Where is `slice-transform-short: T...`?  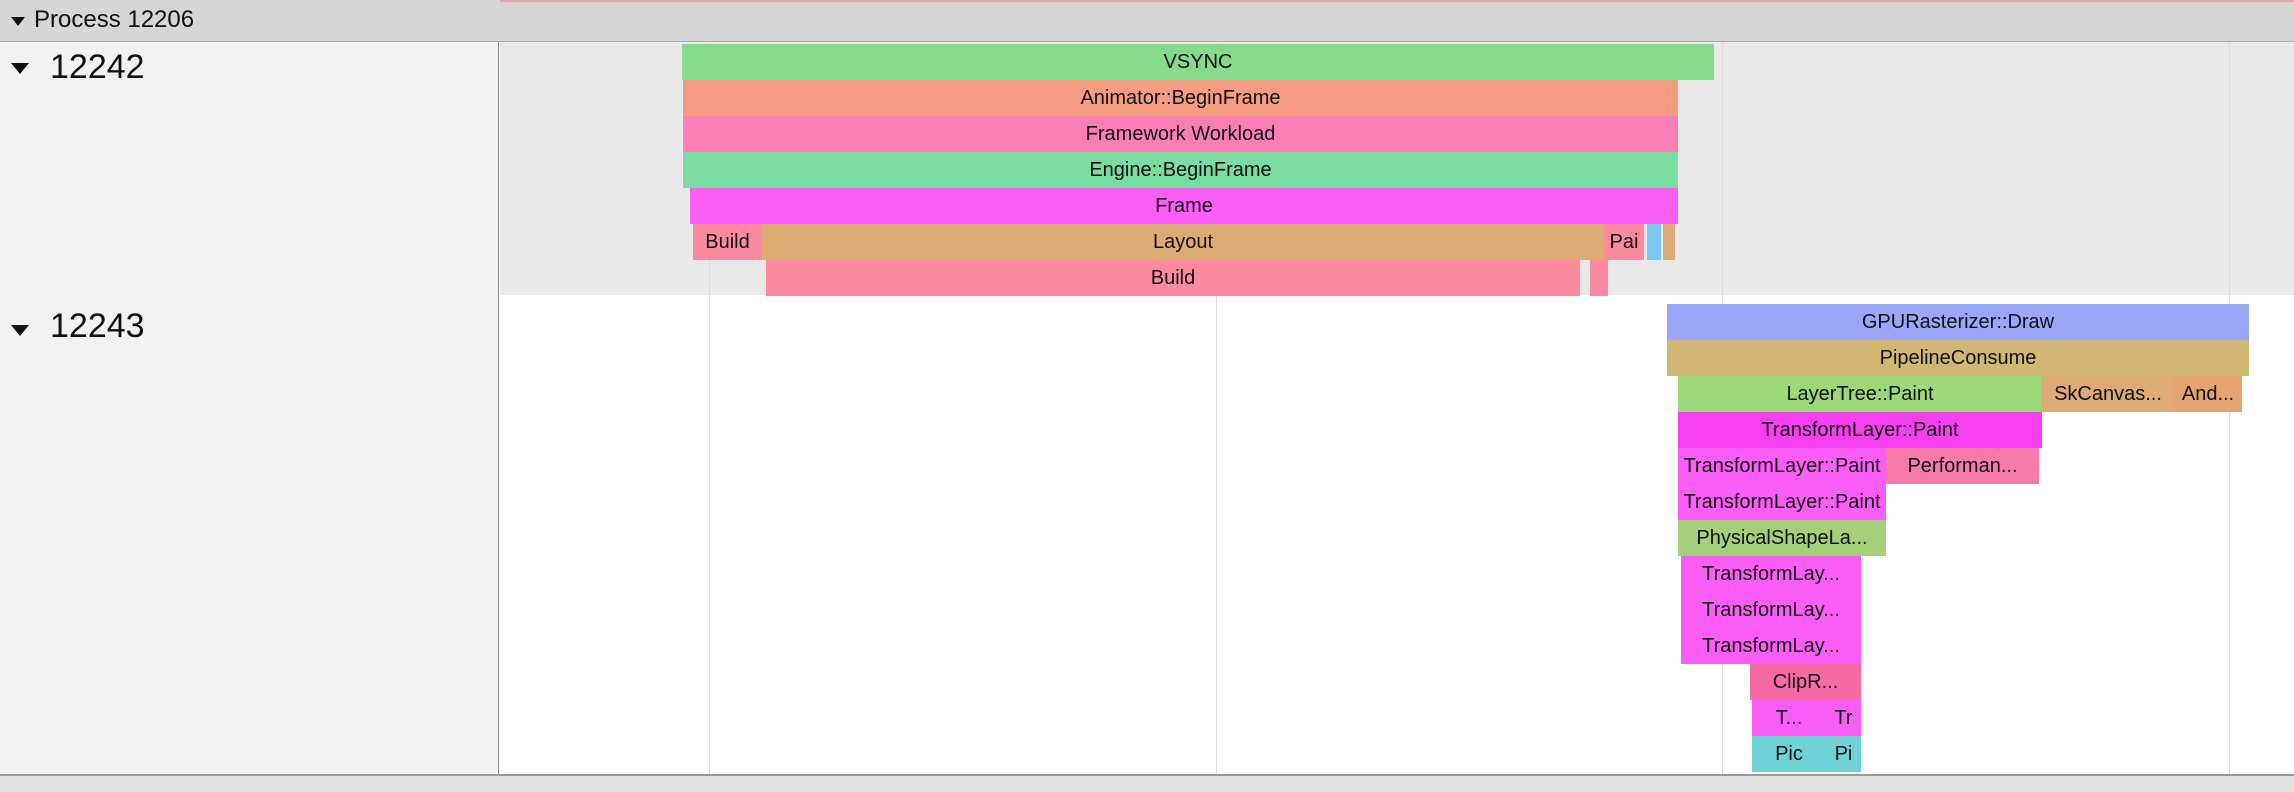 slice-transform-short: T... is located at coordinates (1789, 718).